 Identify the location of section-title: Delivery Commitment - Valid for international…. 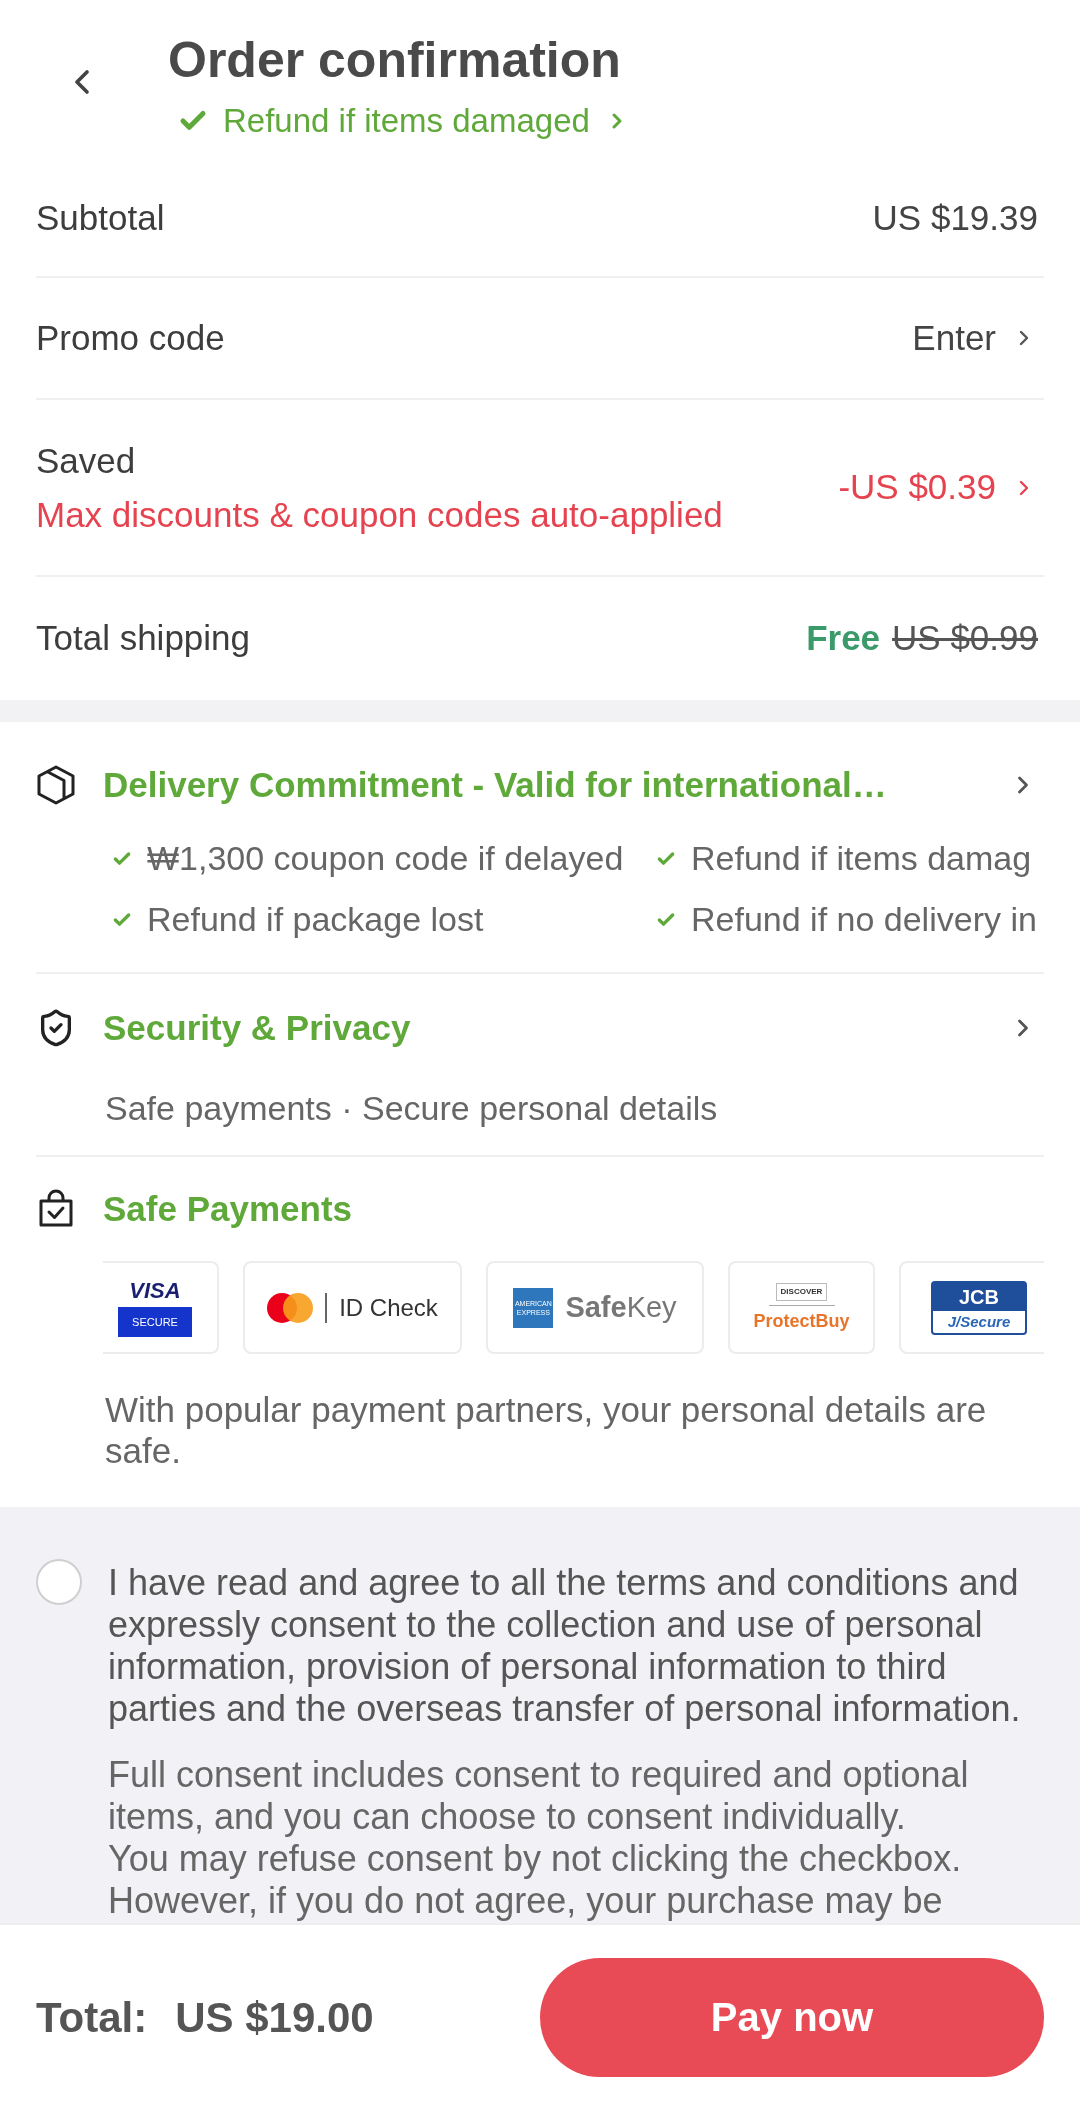
(495, 784).